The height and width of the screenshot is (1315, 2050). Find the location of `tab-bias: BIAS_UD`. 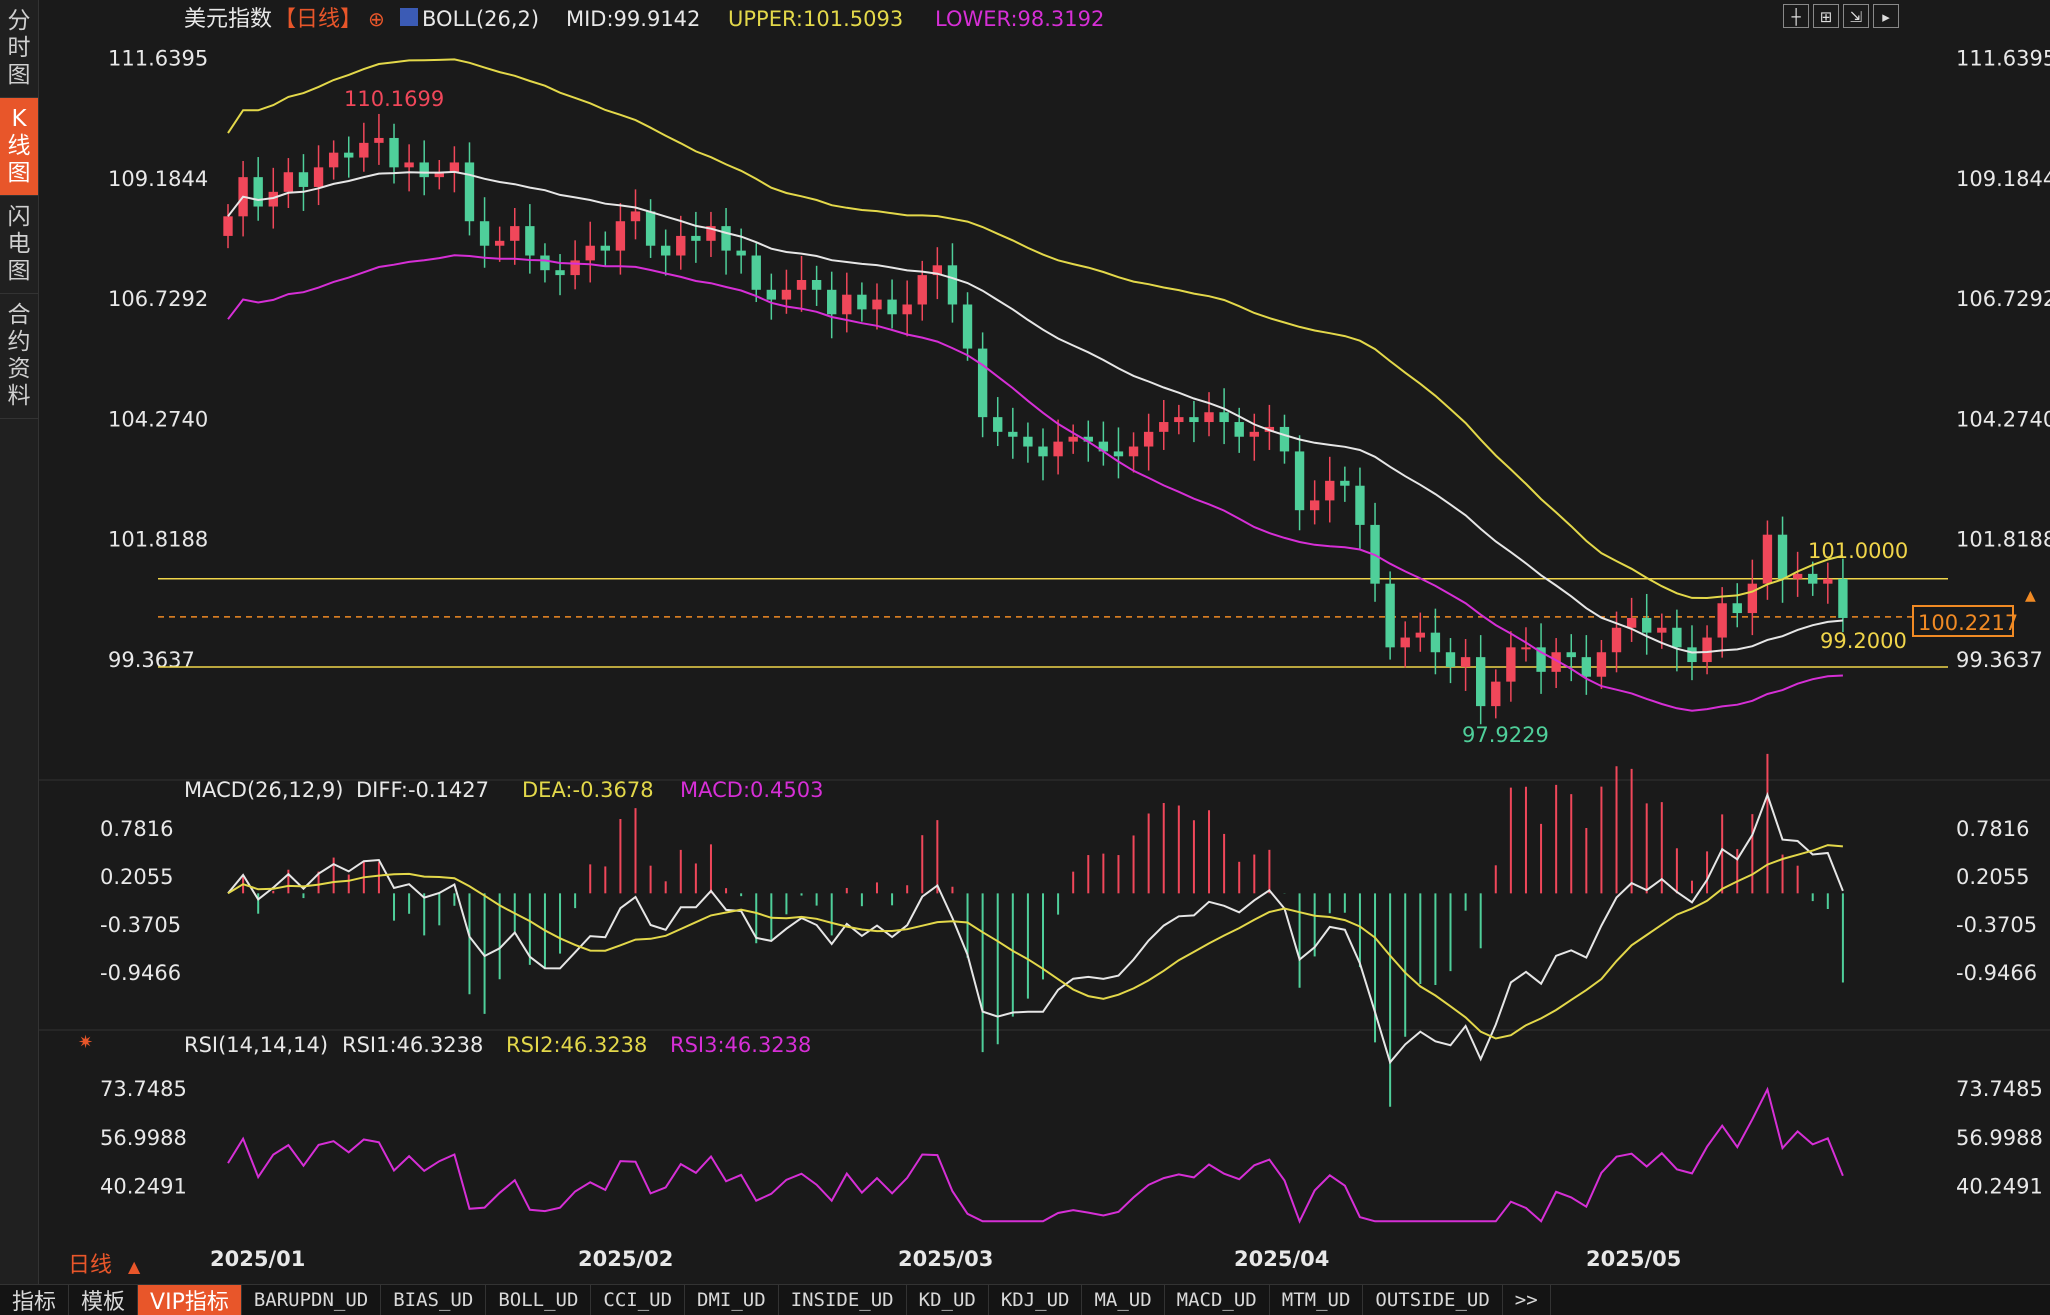

tab-bias: BIAS_UD is located at coordinates (434, 1300).